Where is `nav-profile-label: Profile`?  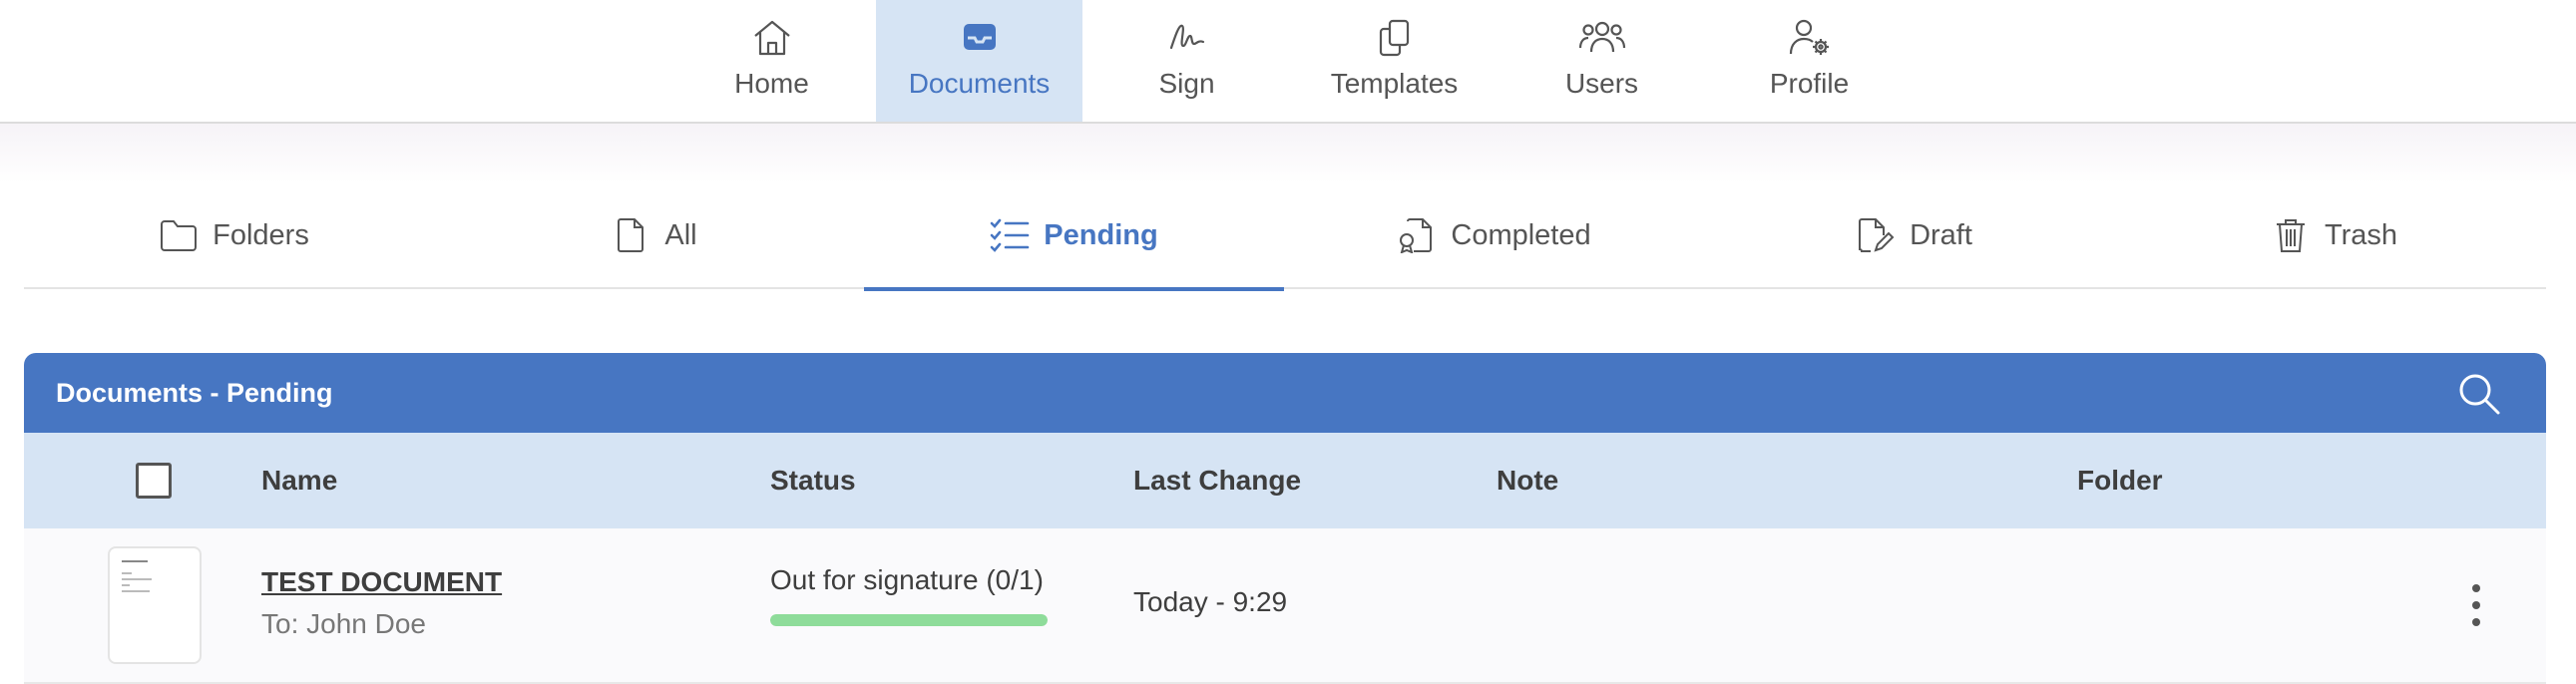 nav-profile-label: Profile is located at coordinates (1809, 83).